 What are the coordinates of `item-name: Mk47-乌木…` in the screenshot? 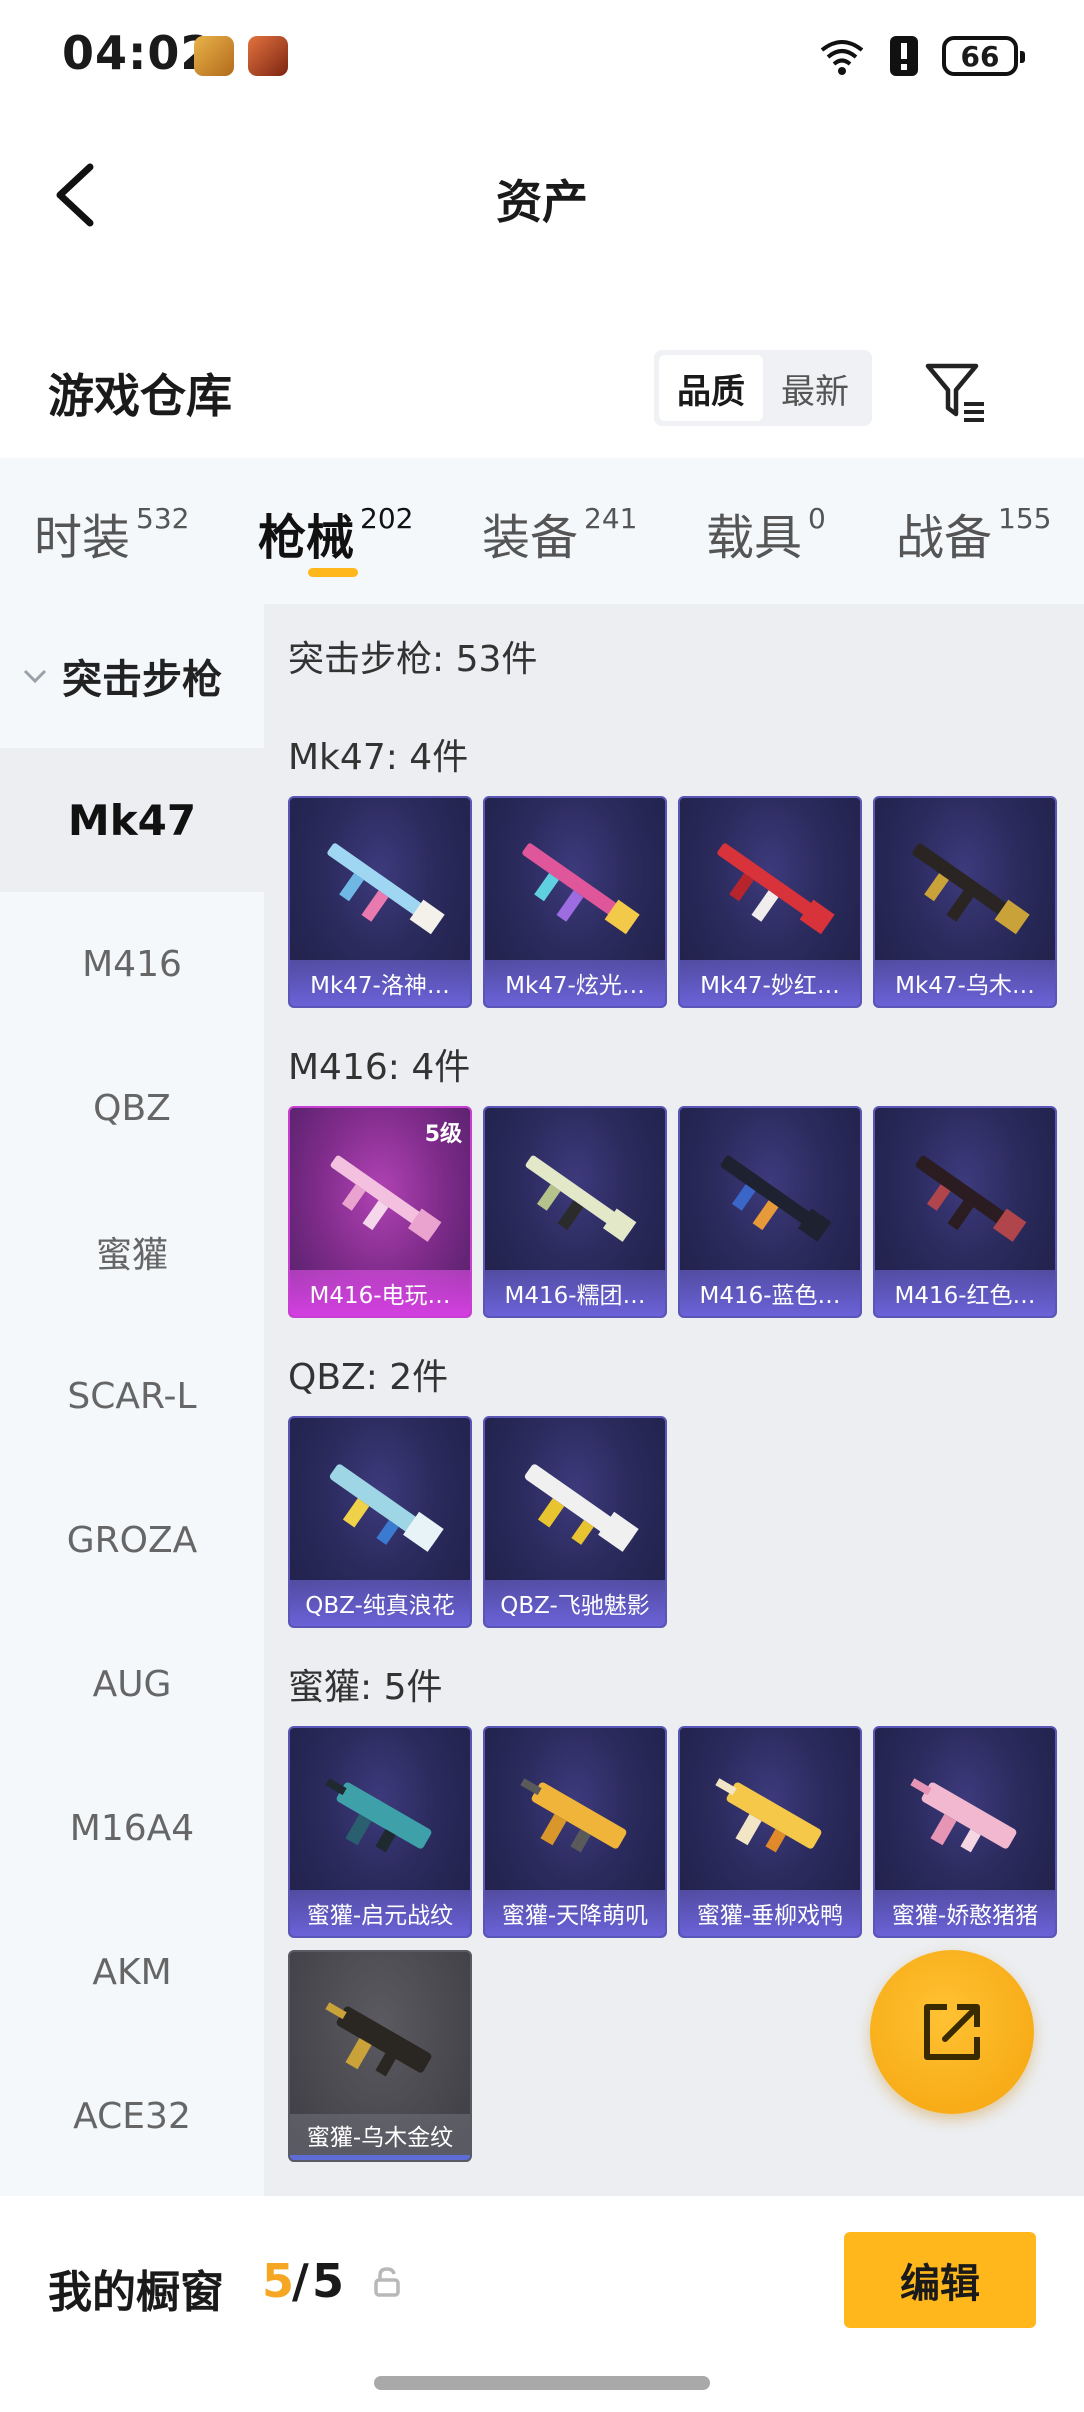 It's located at (965, 983).